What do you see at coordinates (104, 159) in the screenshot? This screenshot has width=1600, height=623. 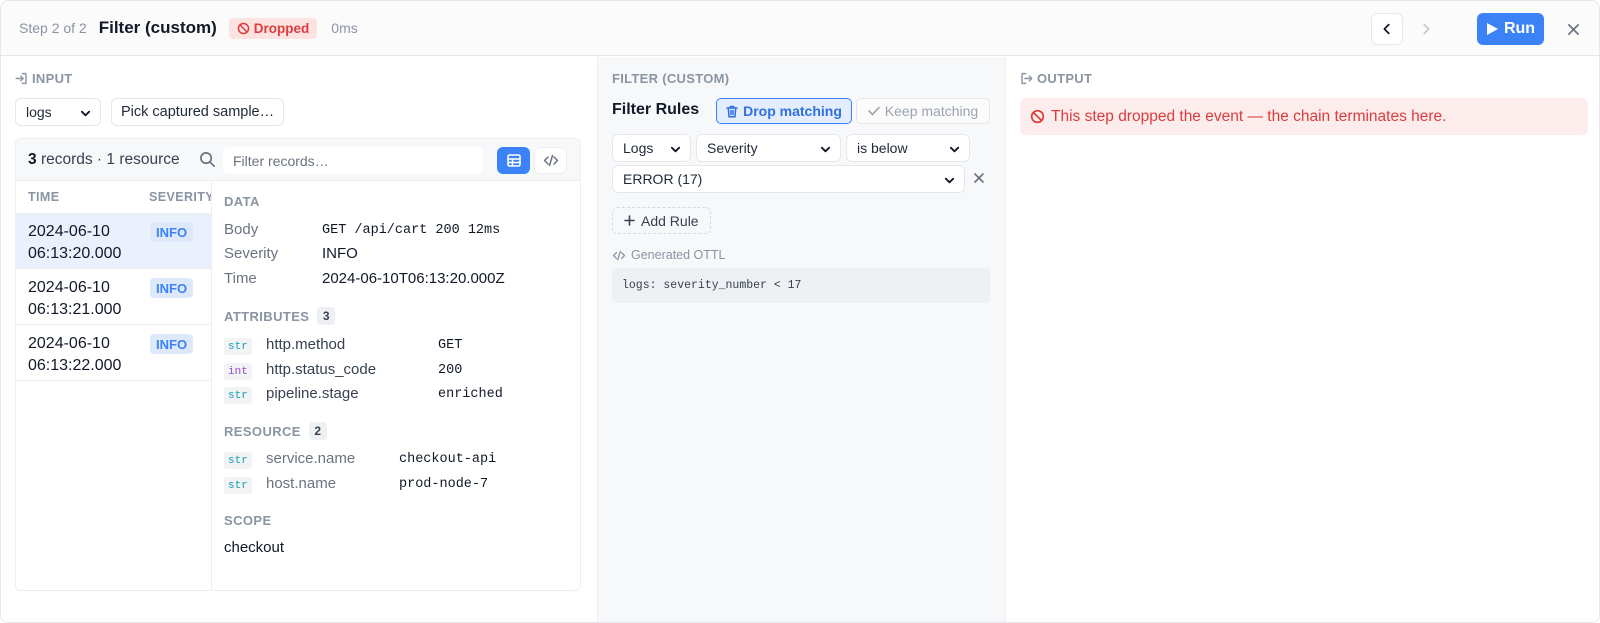 I see `records-count: 3 records · 1 resource` at bounding box center [104, 159].